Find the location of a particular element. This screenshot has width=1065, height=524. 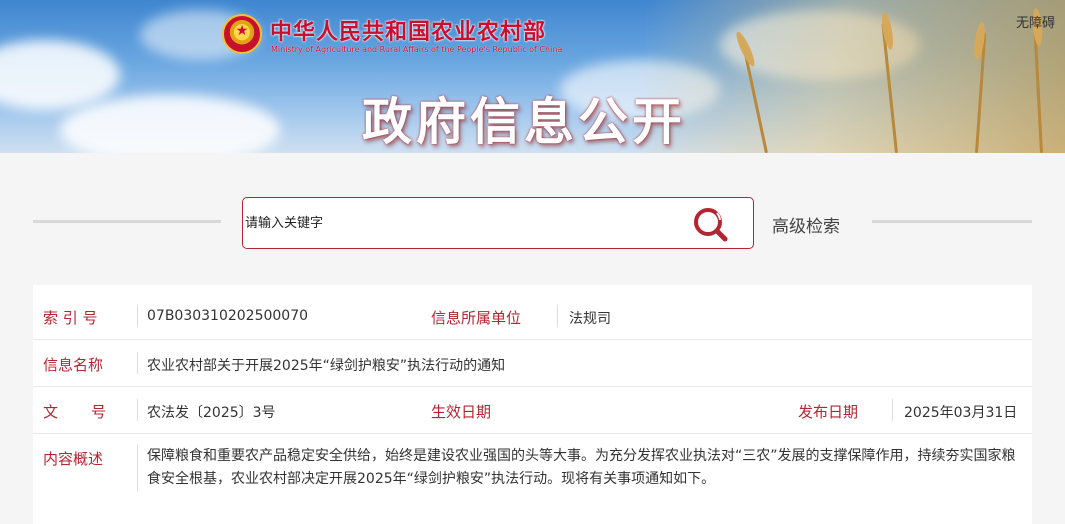

publish-date-value: 2025年03月31日 is located at coordinates (961, 413).